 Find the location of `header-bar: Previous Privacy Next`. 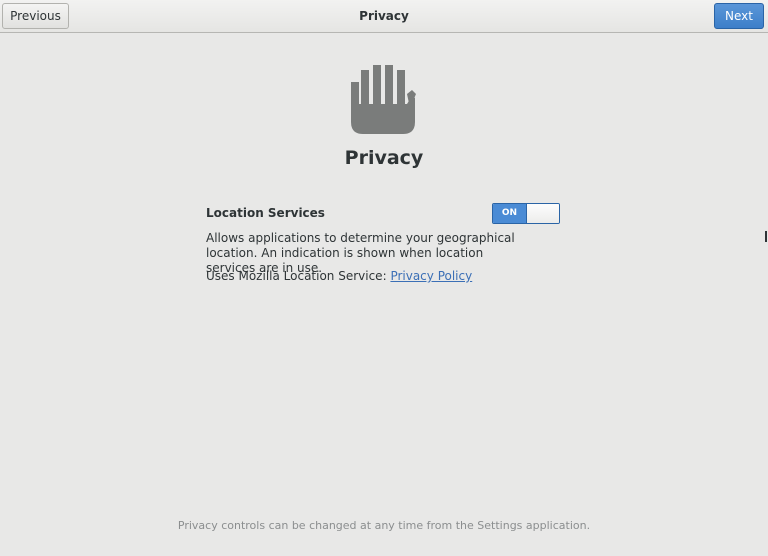

header-bar: Previous Privacy Next is located at coordinates (384, 16).